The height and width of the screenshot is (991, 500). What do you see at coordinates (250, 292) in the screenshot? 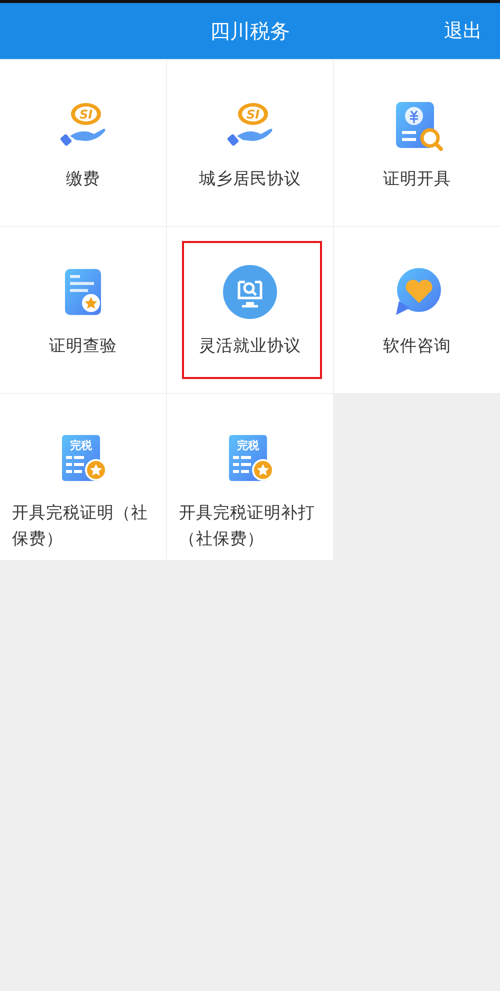
I see `monitor-search-icon` at bounding box center [250, 292].